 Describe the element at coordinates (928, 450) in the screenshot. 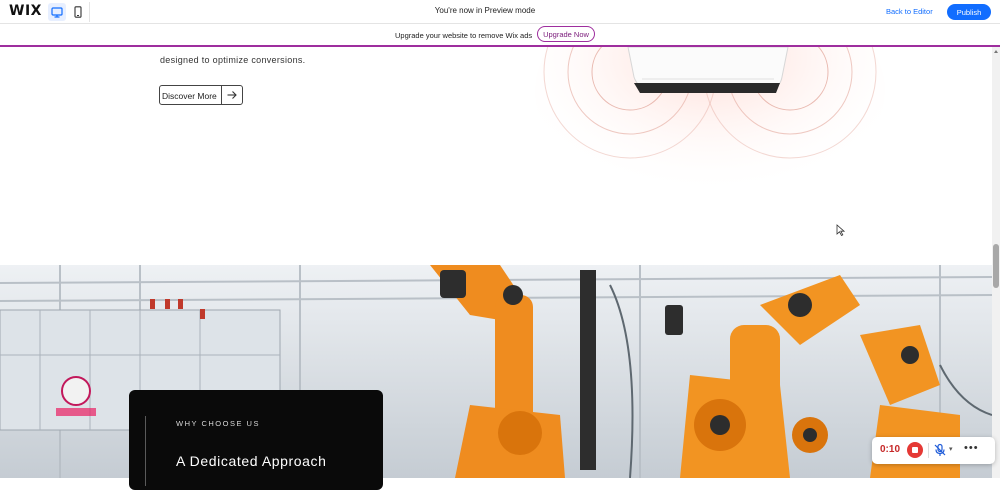

I see `recorder-divider` at that location.